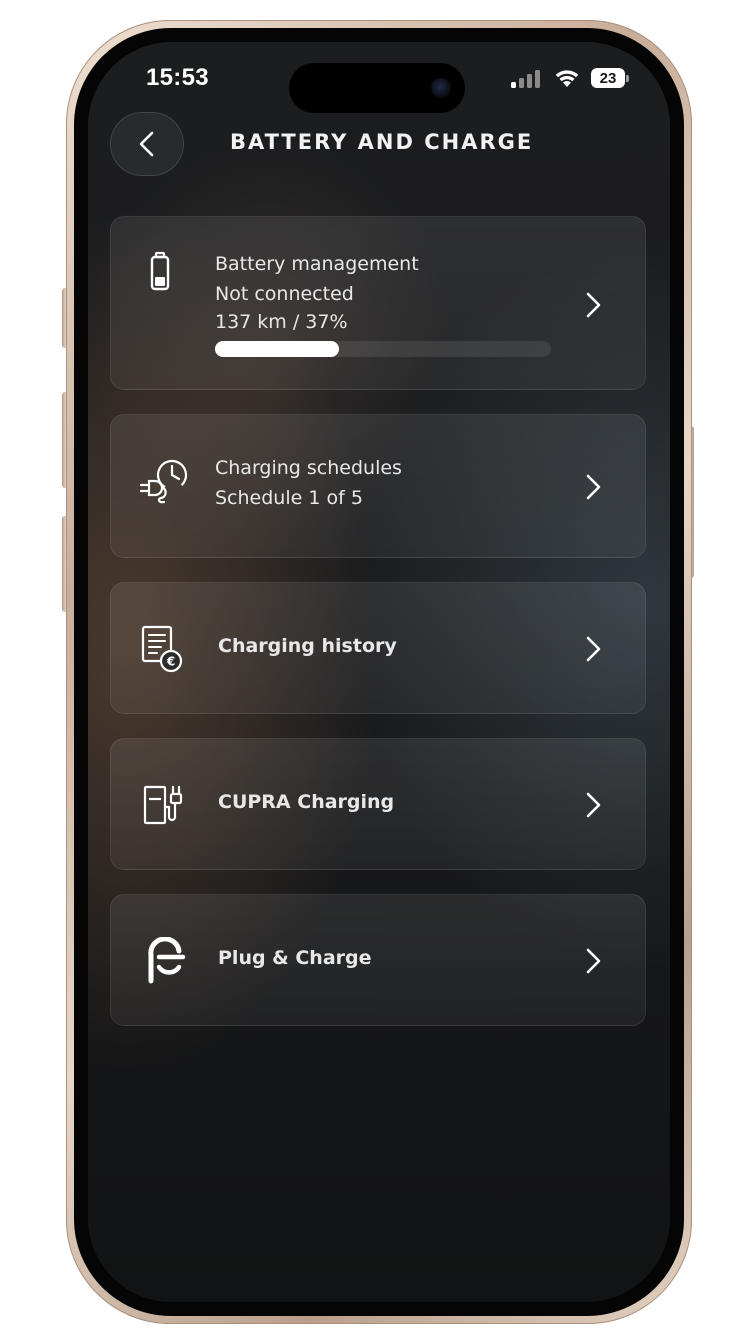  What do you see at coordinates (308, 468) in the screenshot?
I see `charging-schedules-title: Charging schedules` at bounding box center [308, 468].